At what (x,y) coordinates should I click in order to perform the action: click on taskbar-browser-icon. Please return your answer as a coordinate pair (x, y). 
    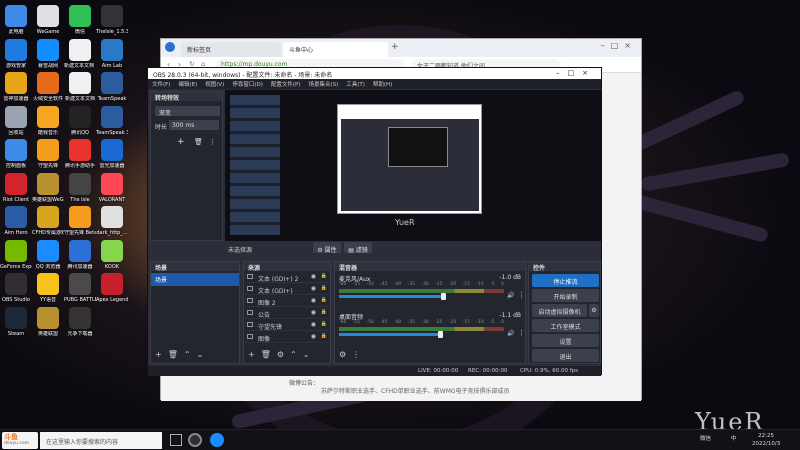
    Looking at the image, I should click on (217, 440).